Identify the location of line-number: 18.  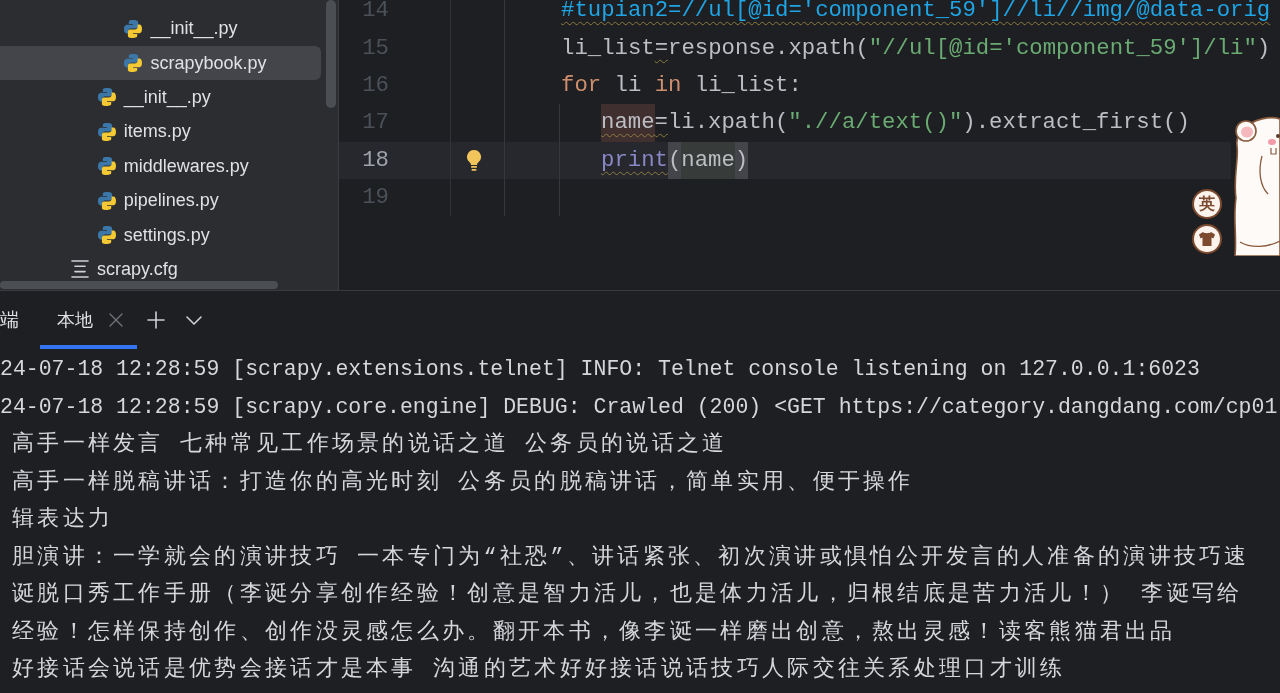
(375, 160).